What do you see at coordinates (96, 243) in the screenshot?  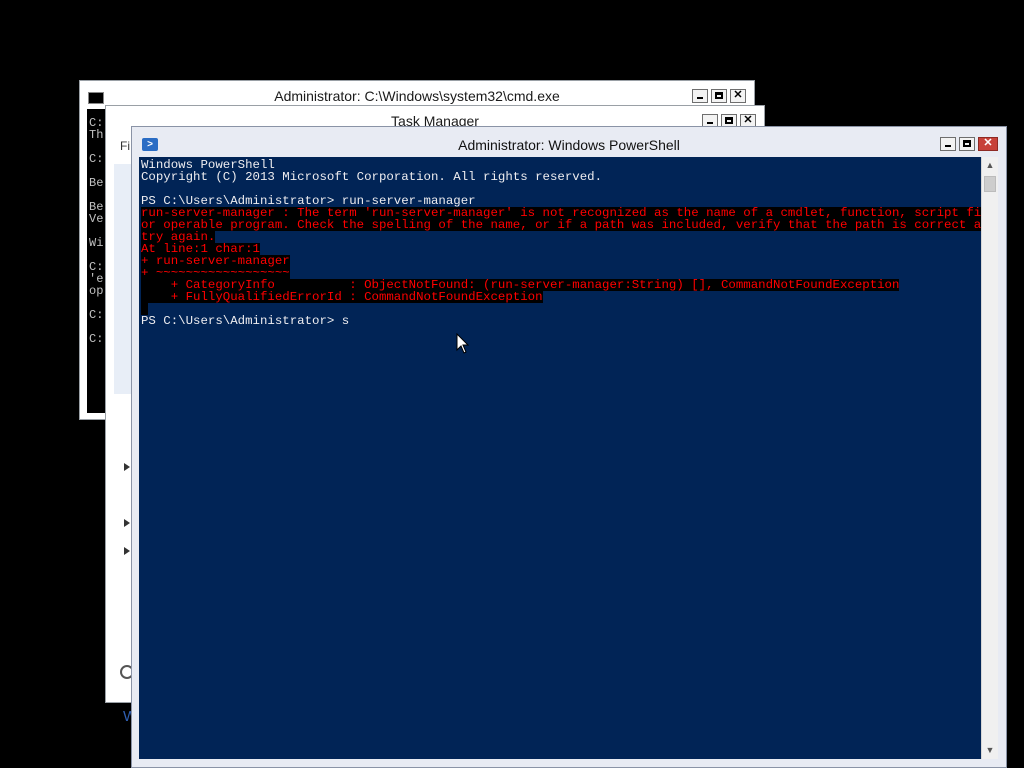 I see `cmd-line: Wi` at bounding box center [96, 243].